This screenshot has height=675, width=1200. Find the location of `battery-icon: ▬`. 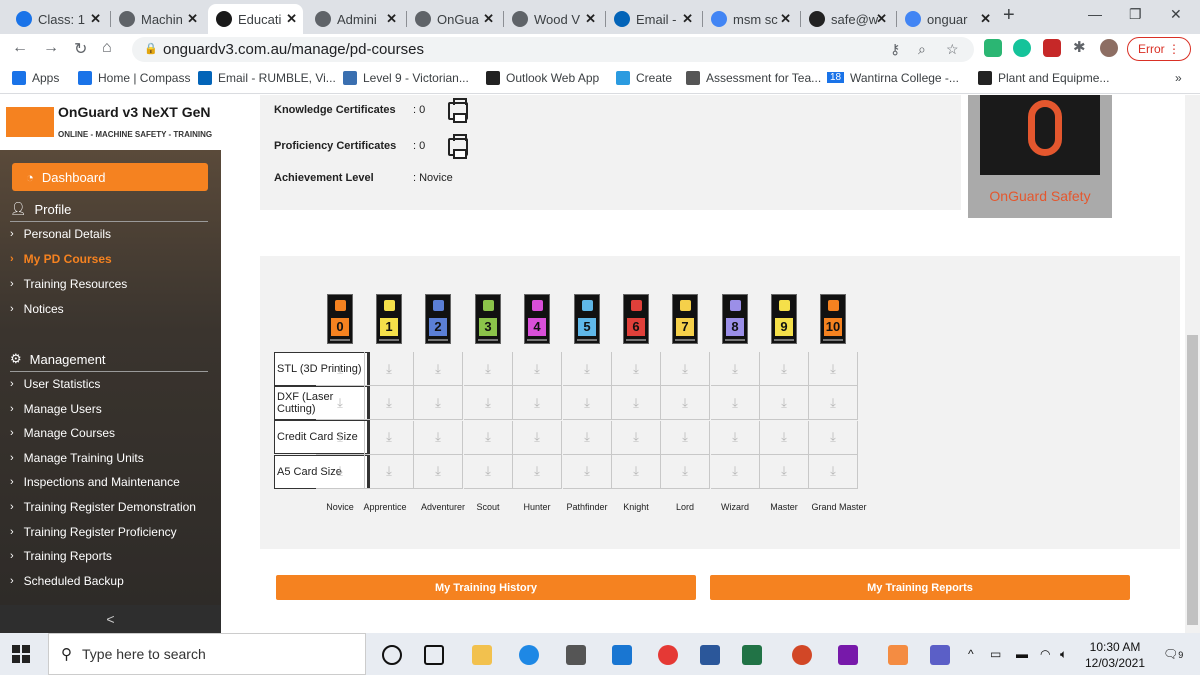

battery-icon: ▬ is located at coordinates (1022, 654).